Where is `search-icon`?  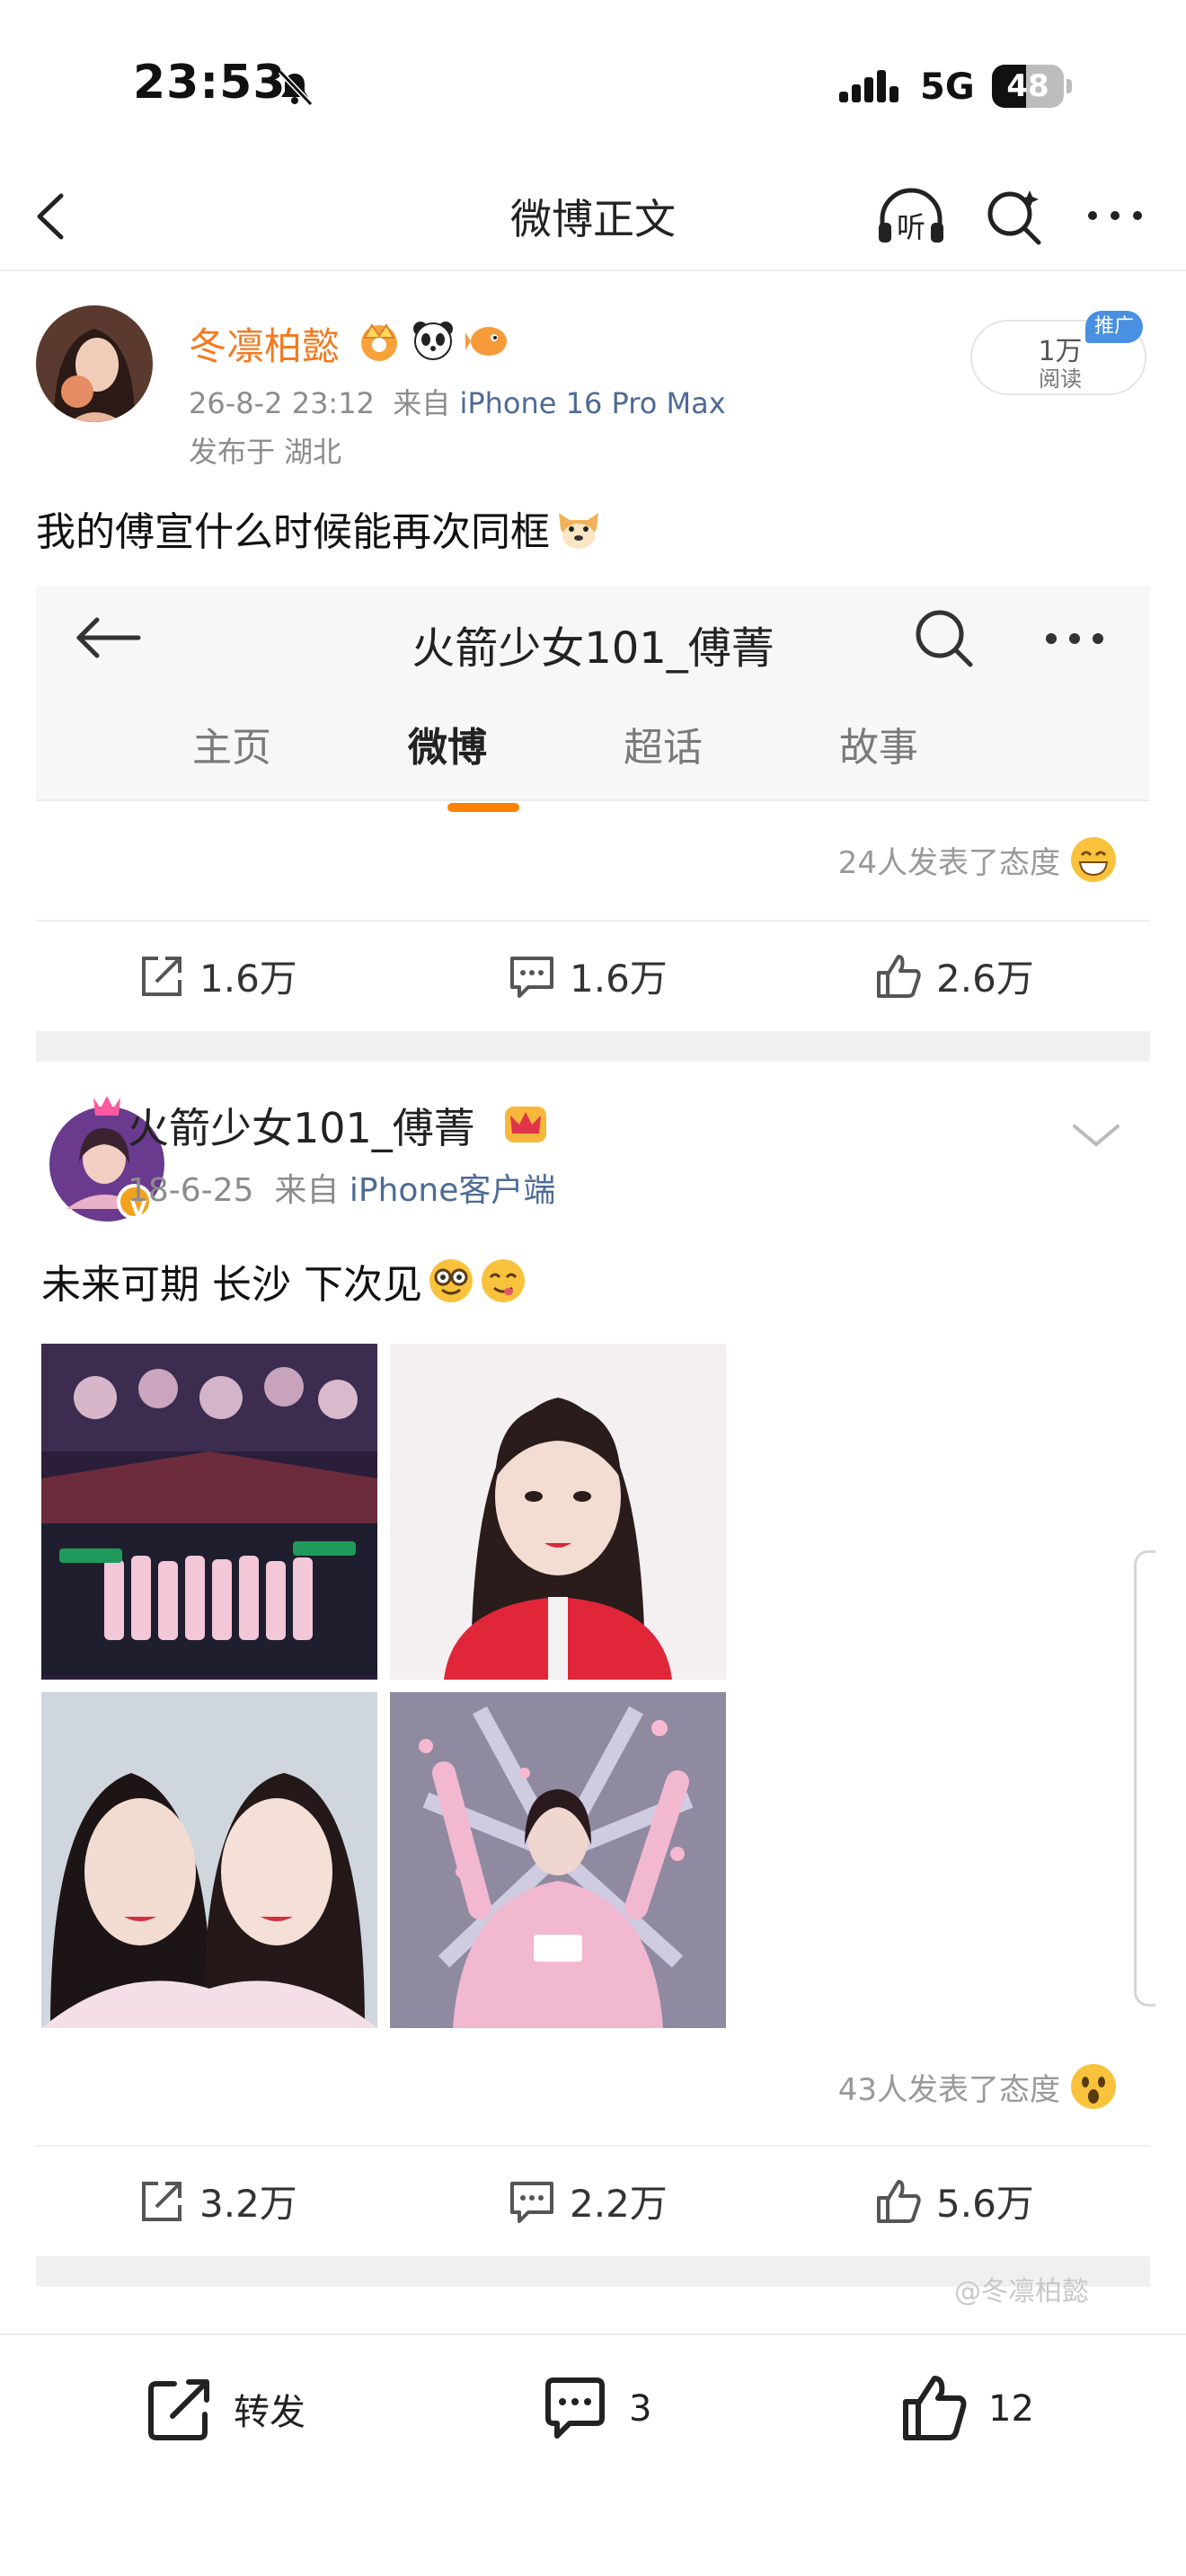 search-icon is located at coordinates (1014, 216).